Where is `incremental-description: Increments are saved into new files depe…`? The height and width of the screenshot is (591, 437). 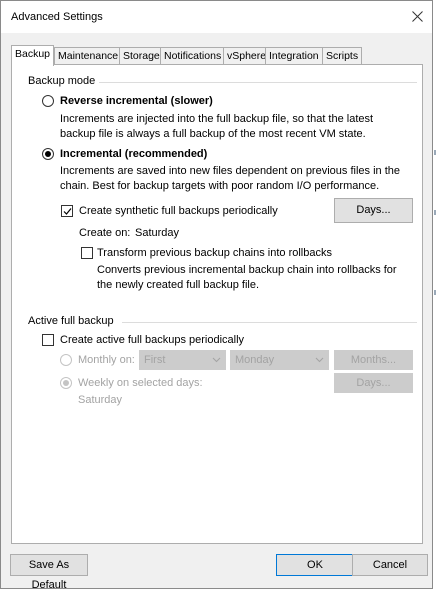 incremental-description: Increments are saved into new files depe… is located at coordinates (230, 178).